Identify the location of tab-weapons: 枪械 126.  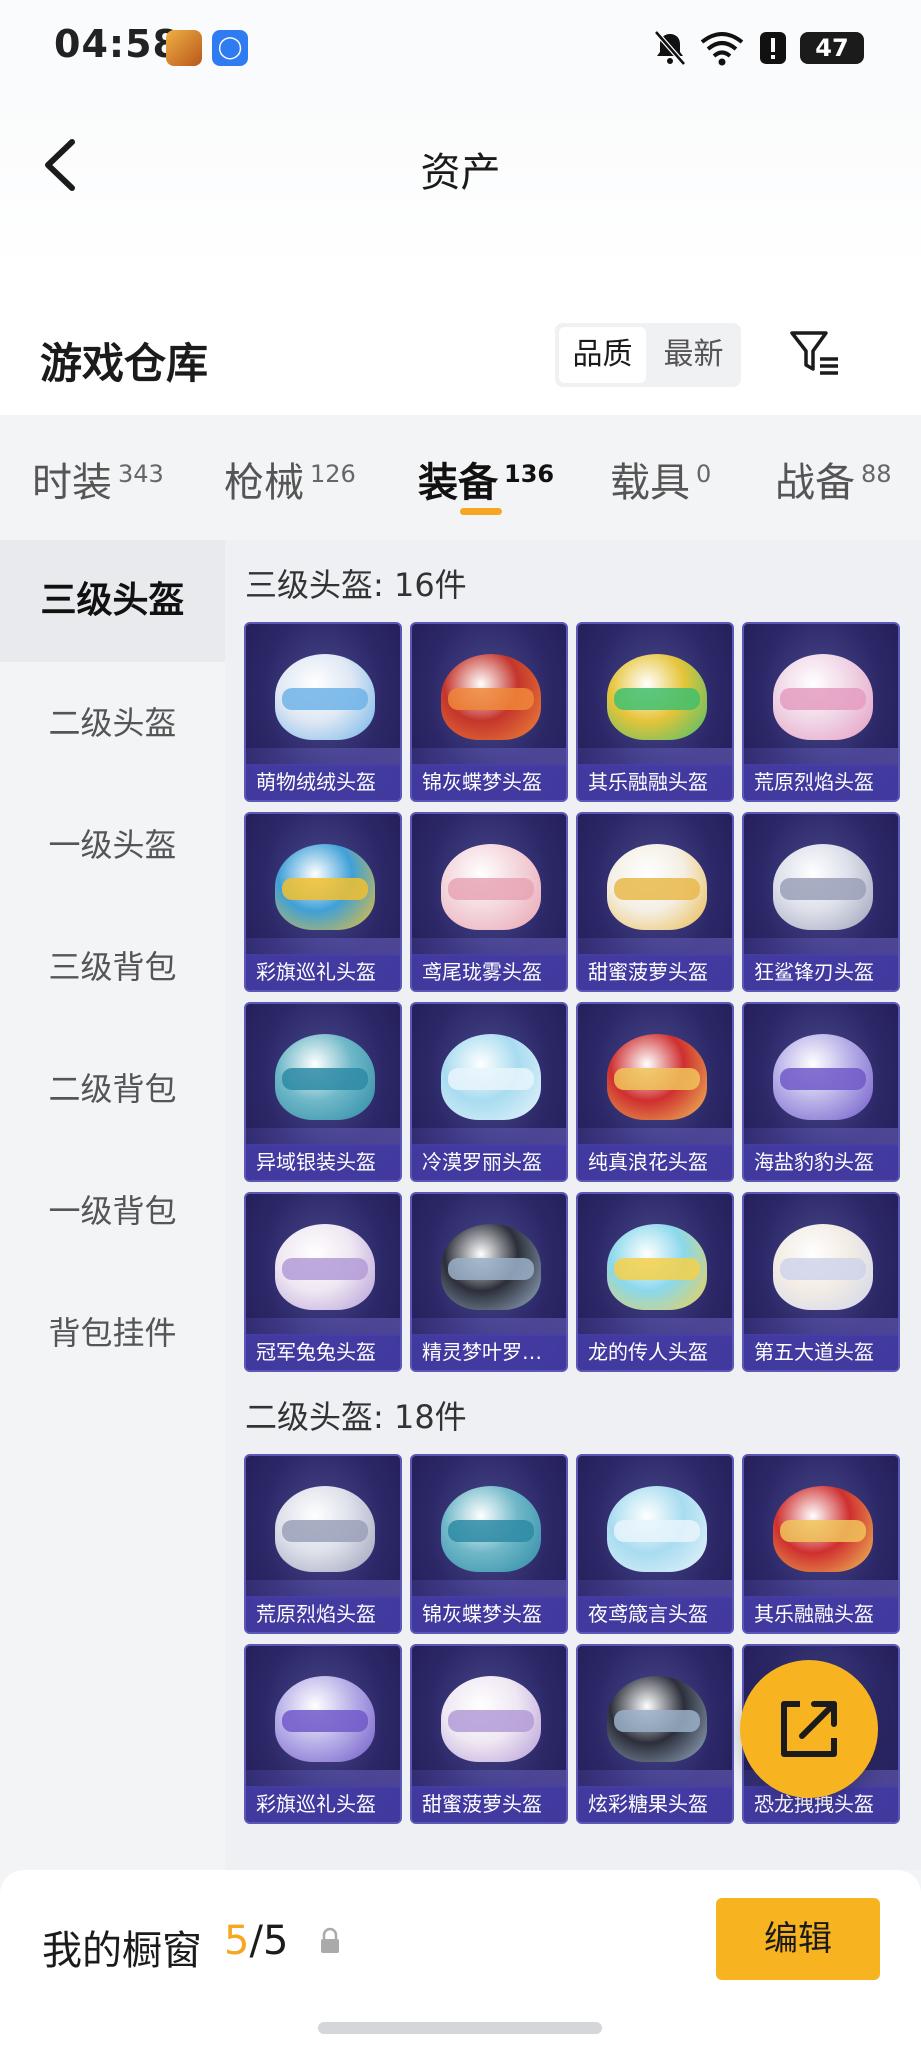
(290, 479).